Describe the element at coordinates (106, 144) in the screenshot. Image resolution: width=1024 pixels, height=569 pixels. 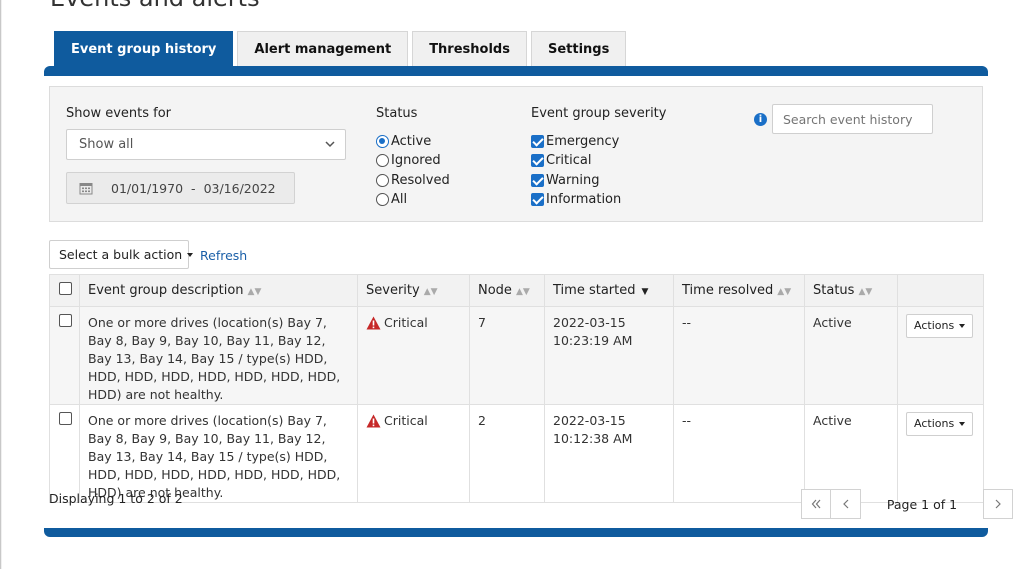
I see `show-events-value: Show all` at that location.